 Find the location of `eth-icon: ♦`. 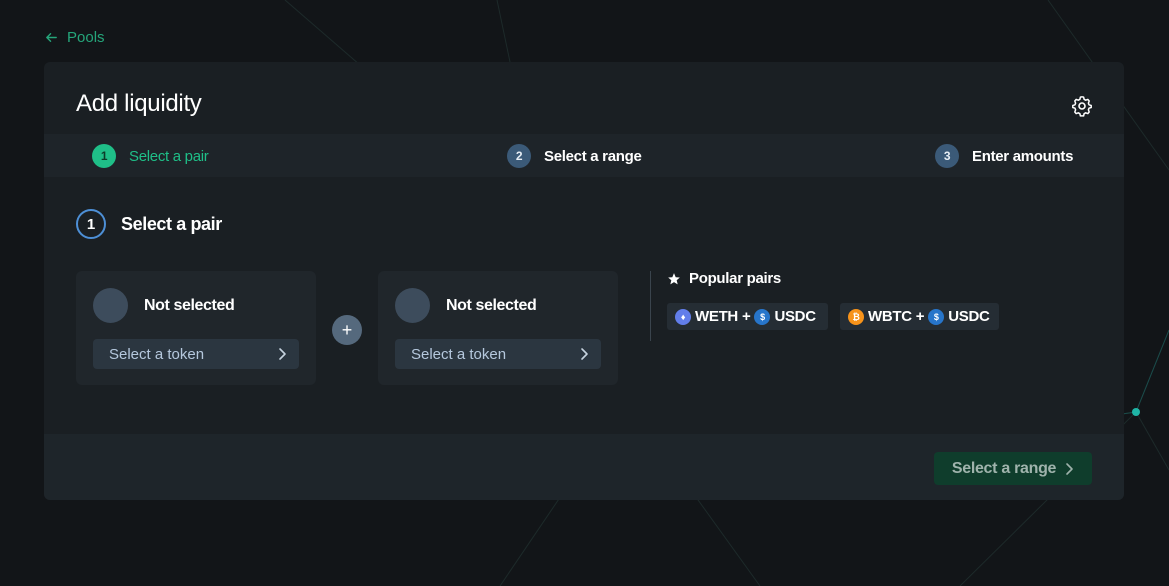

eth-icon: ♦ is located at coordinates (683, 316).